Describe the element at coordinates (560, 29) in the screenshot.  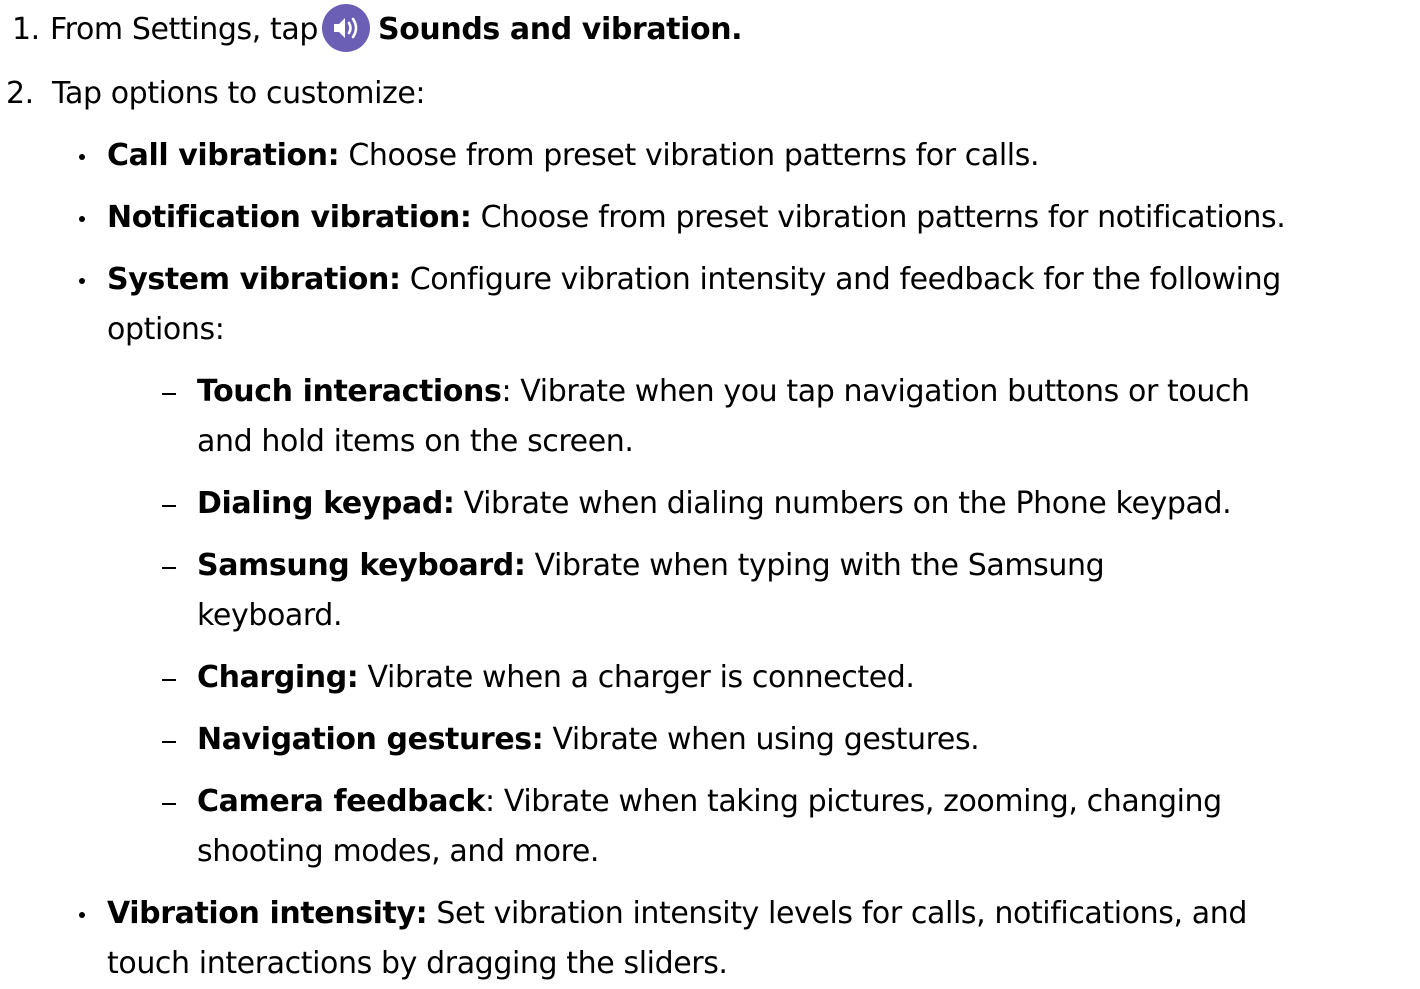
I see `sounds-and-vibration-label: Sounds and vibration.` at that location.